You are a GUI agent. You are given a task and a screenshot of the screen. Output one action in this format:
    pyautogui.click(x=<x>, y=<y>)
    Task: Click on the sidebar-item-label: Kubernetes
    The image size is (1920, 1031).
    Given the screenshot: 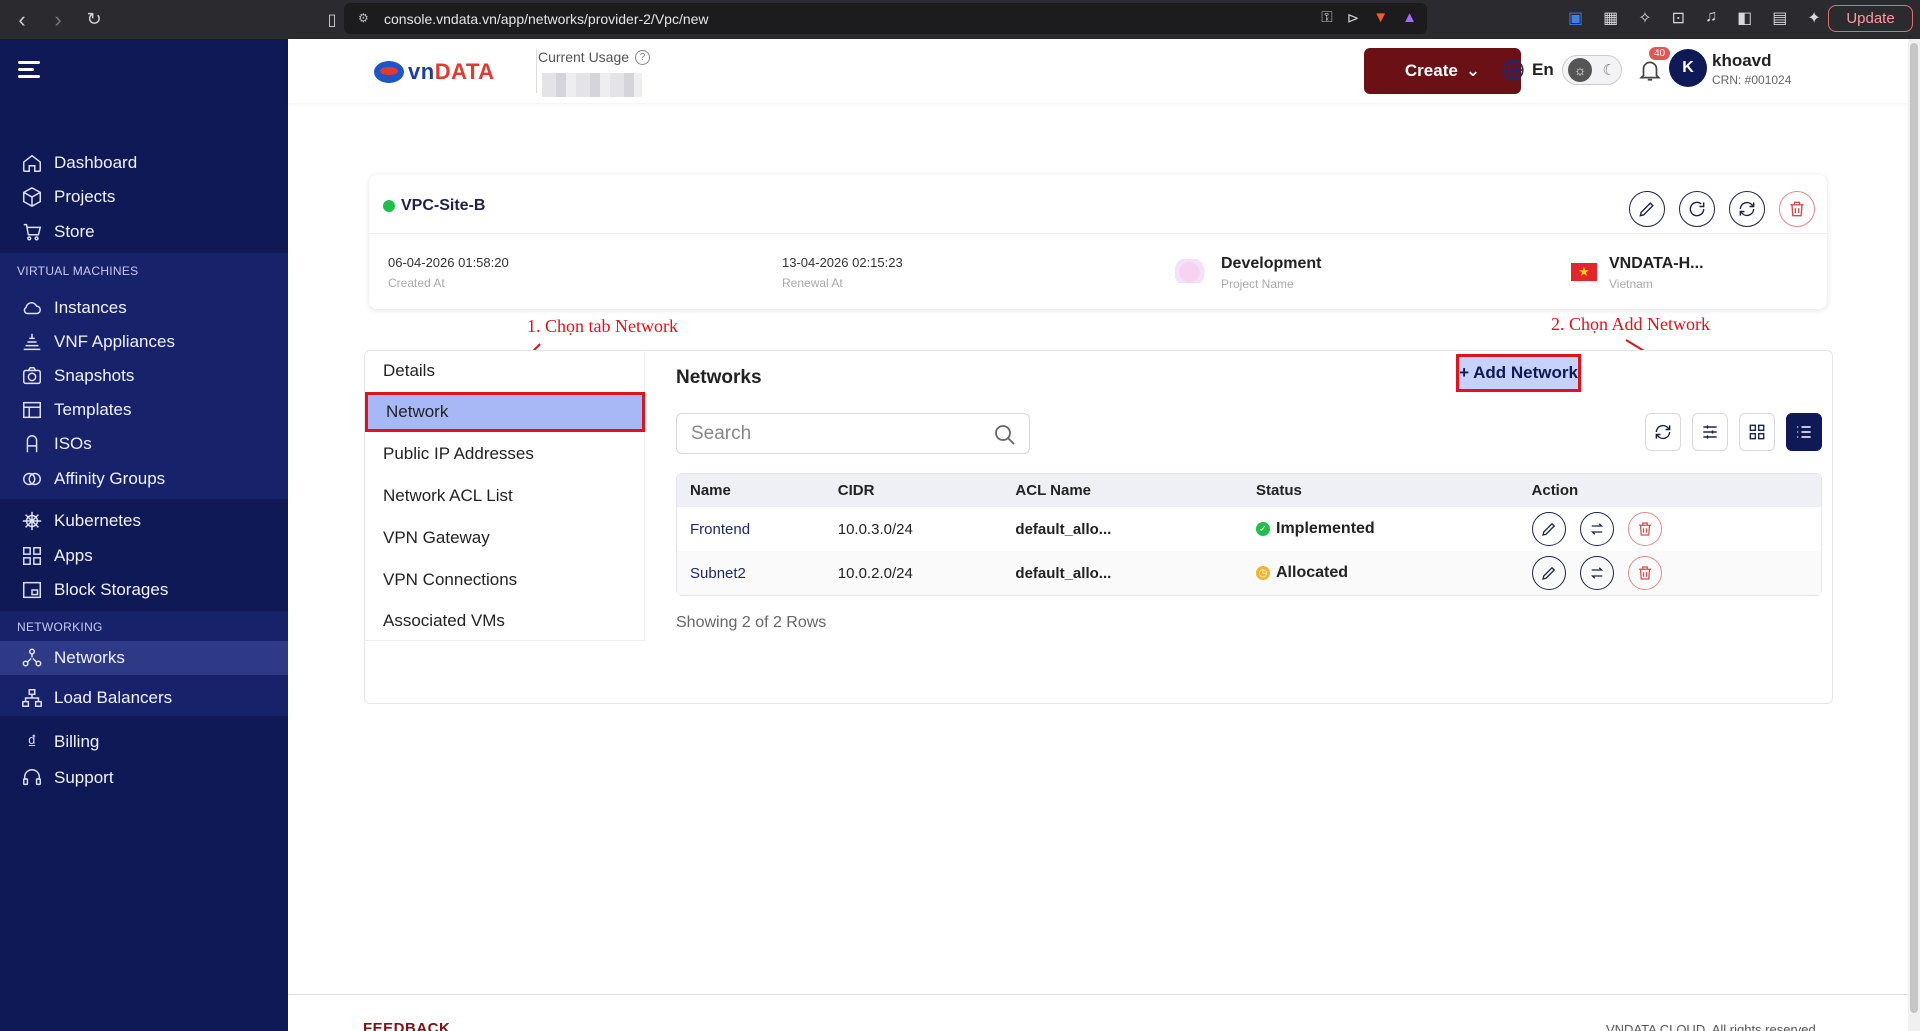 What is the action you would take?
    pyautogui.click(x=97, y=520)
    